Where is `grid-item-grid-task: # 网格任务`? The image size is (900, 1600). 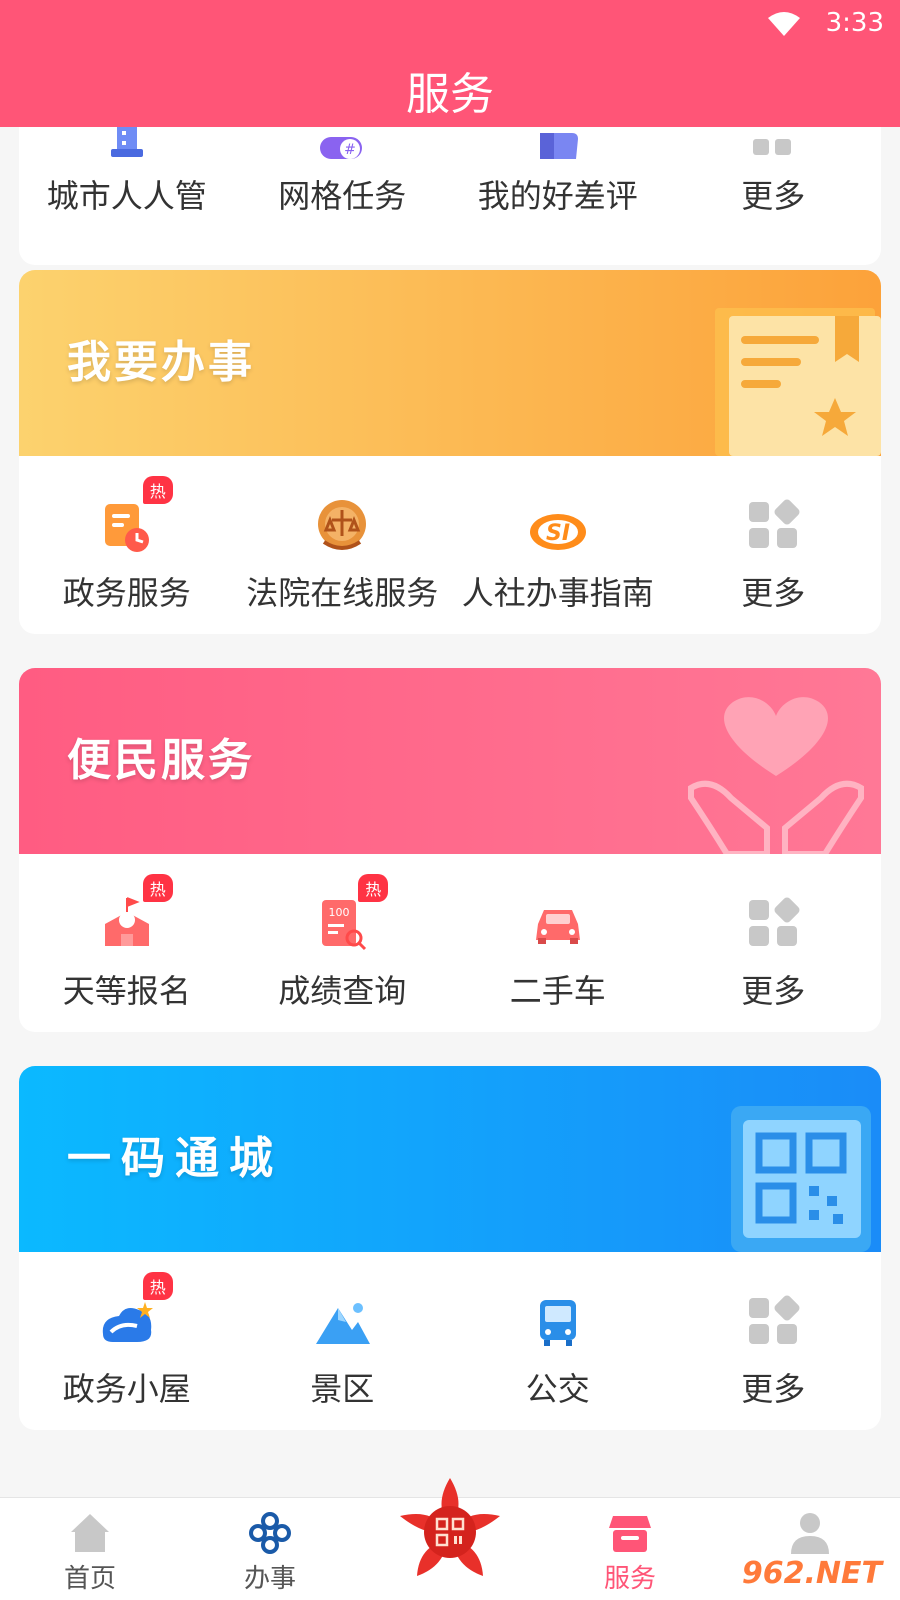 grid-item-grid-task: # 网格任务 is located at coordinates (343, 196).